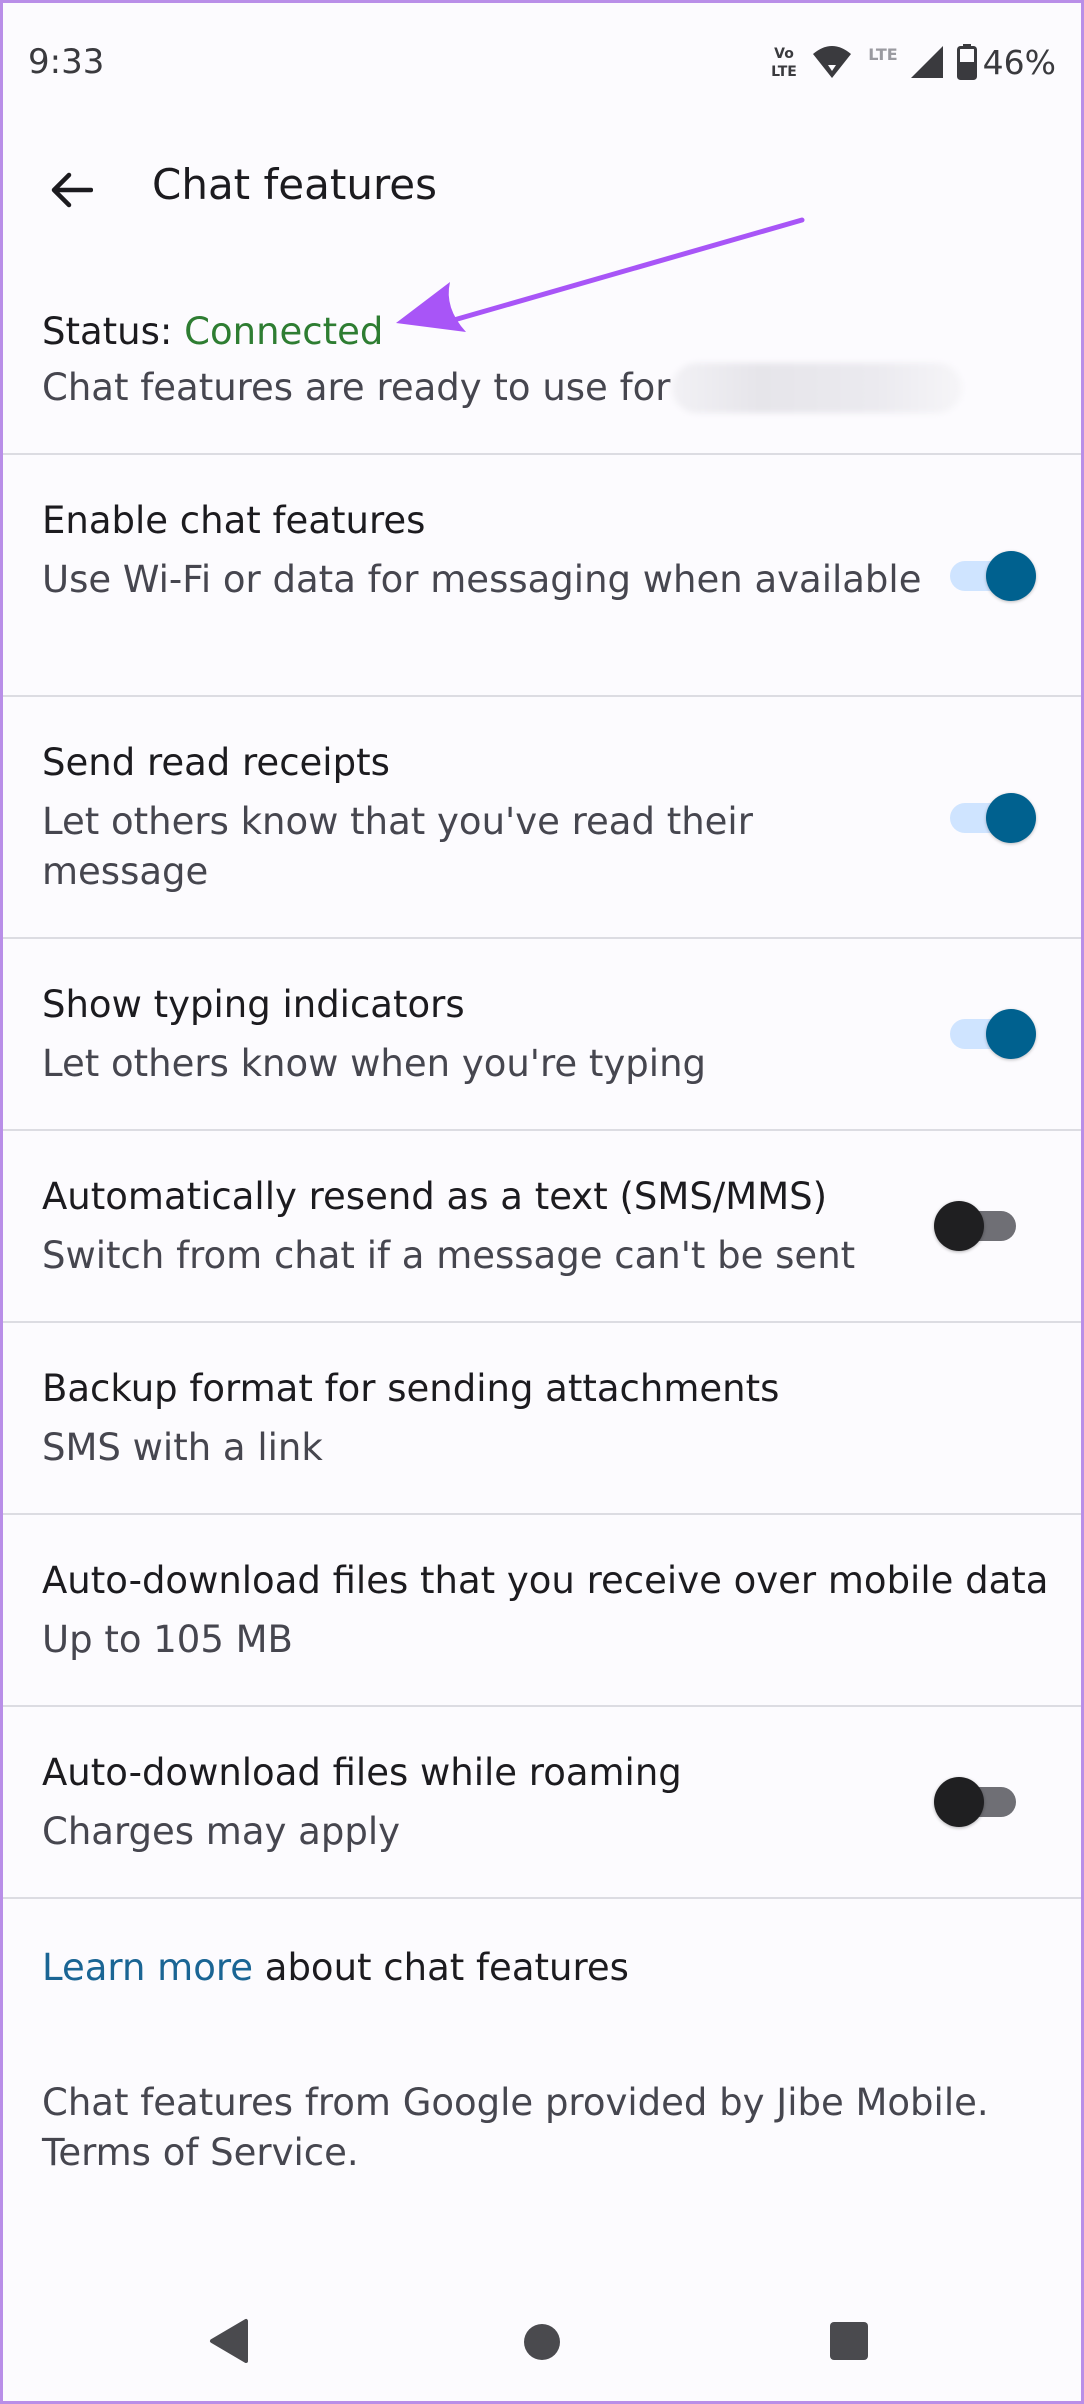 This screenshot has width=1084, height=2404. I want to click on navigation-bar, so click(542, 2340).